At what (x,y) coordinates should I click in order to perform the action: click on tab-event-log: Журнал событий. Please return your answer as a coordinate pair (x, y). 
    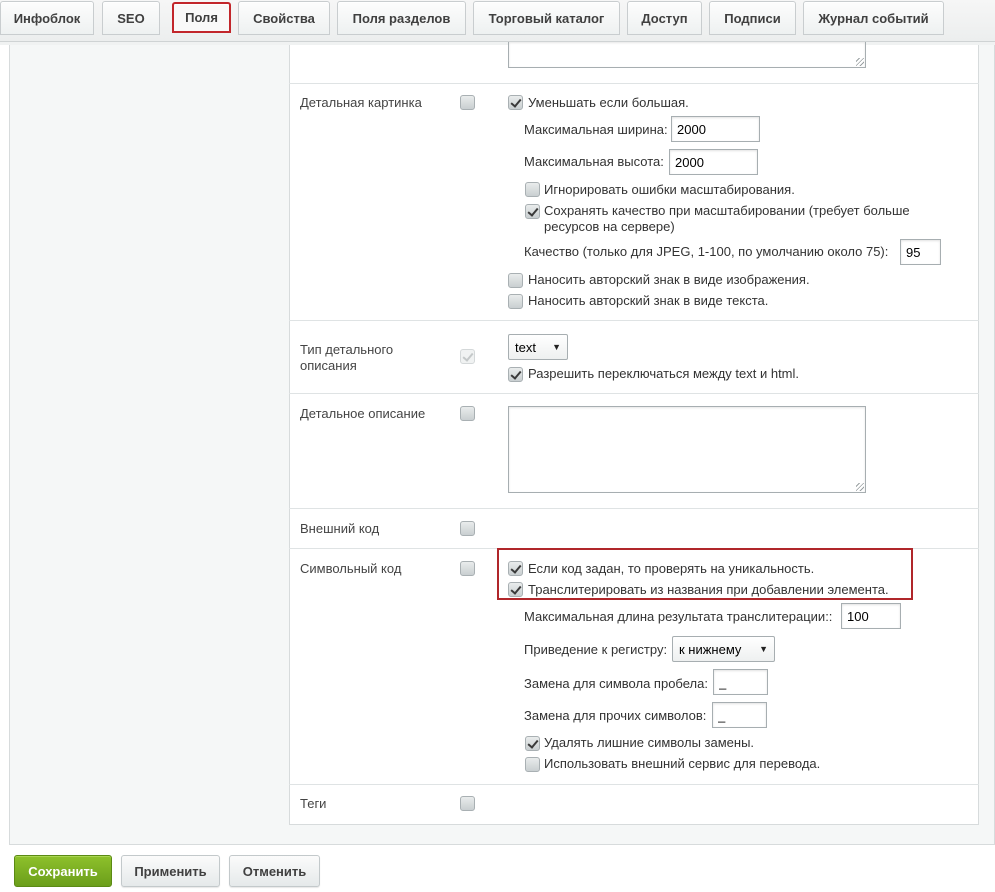
    Looking at the image, I should click on (873, 18).